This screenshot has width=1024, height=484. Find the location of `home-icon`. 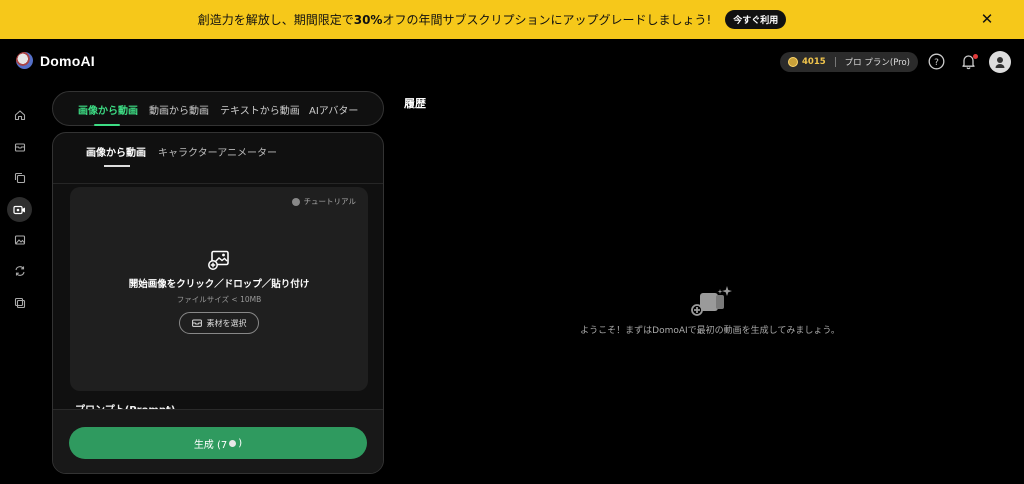

home-icon is located at coordinates (20, 115).